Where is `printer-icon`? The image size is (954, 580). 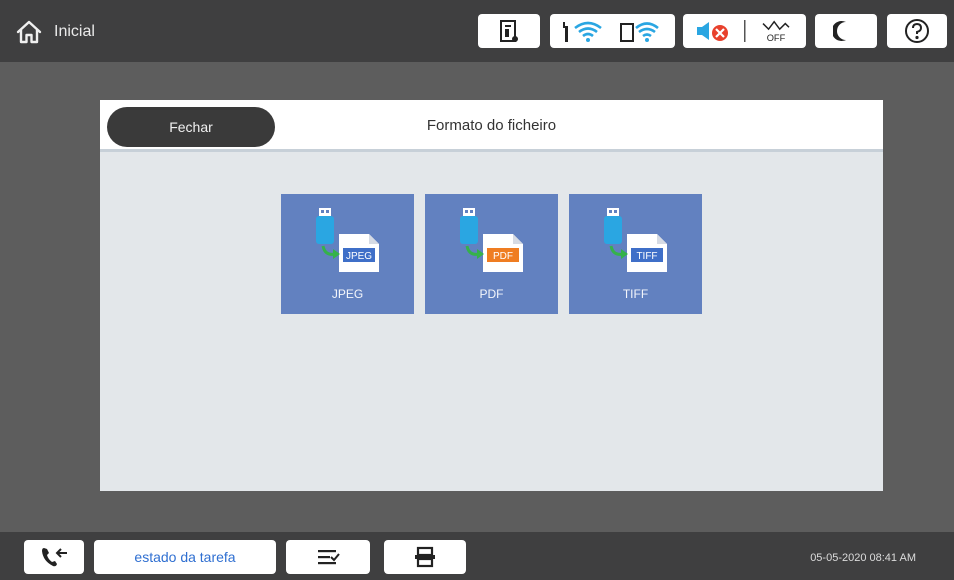
printer-icon is located at coordinates (425, 557).